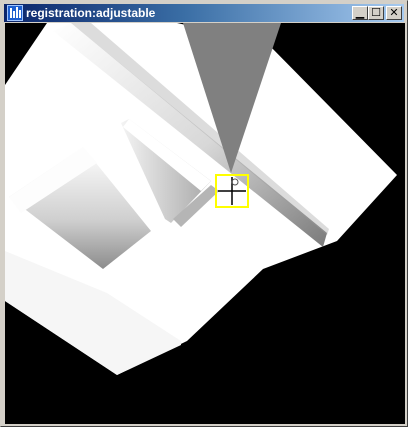 Image resolution: width=408 pixels, height=427 pixels. Describe the element at coordinates (91, 13) in the screenshot. I see `window-title: registration:adjustable` at that location.